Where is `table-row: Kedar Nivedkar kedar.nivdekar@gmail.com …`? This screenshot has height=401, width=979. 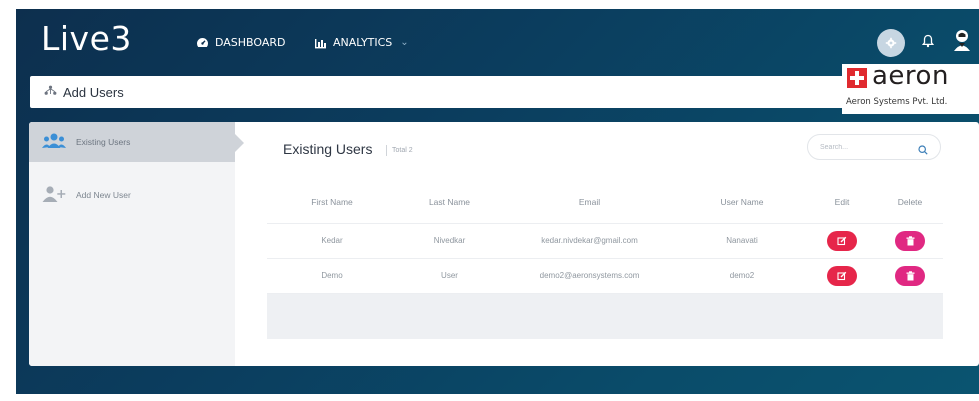
table-row: Kedar Nivedkar kedar.nivdekar@gmail.com … is located at coordinates (605, 241).